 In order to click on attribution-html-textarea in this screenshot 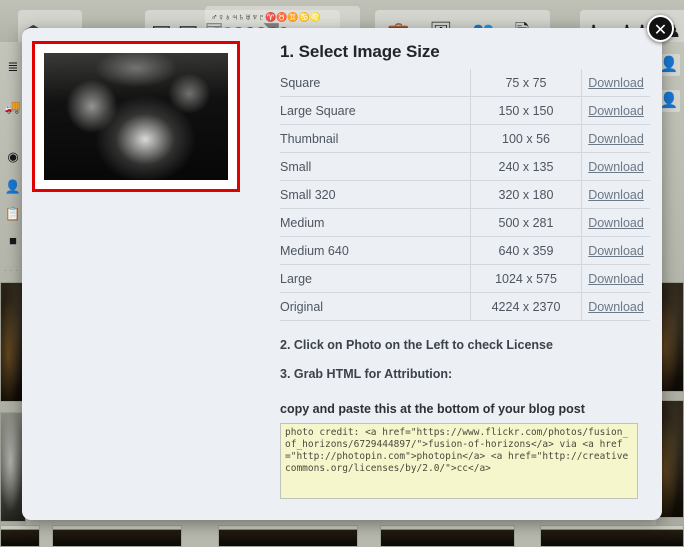, I will do `click(459, 461)`.